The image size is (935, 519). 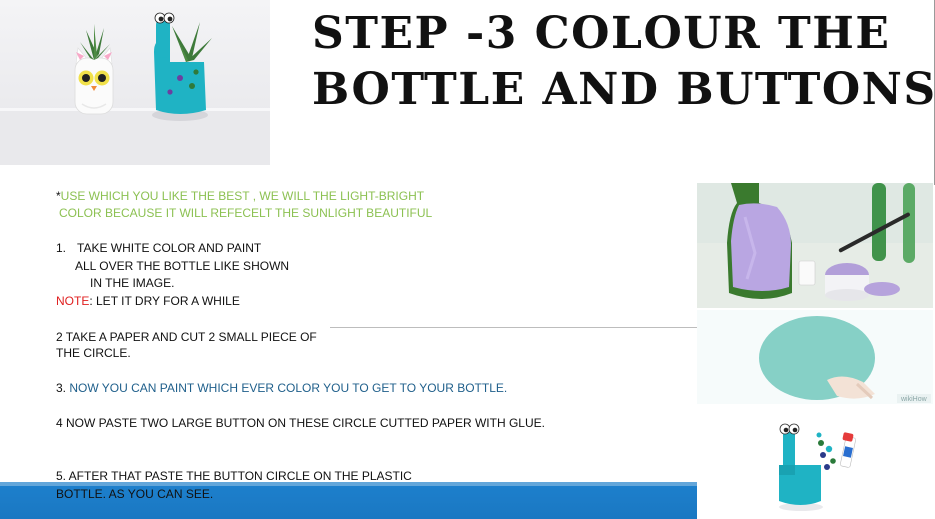 What do you see at coordinates (73, 301) in the screenshot?
I see `note-label: NOTE` at bounding box center [73, 301].